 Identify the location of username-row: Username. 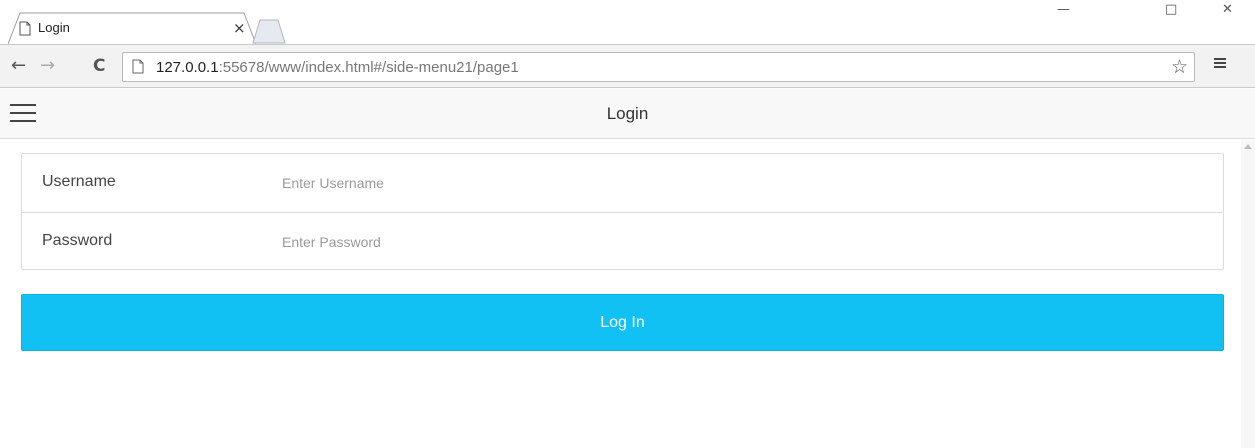
(622, 183).